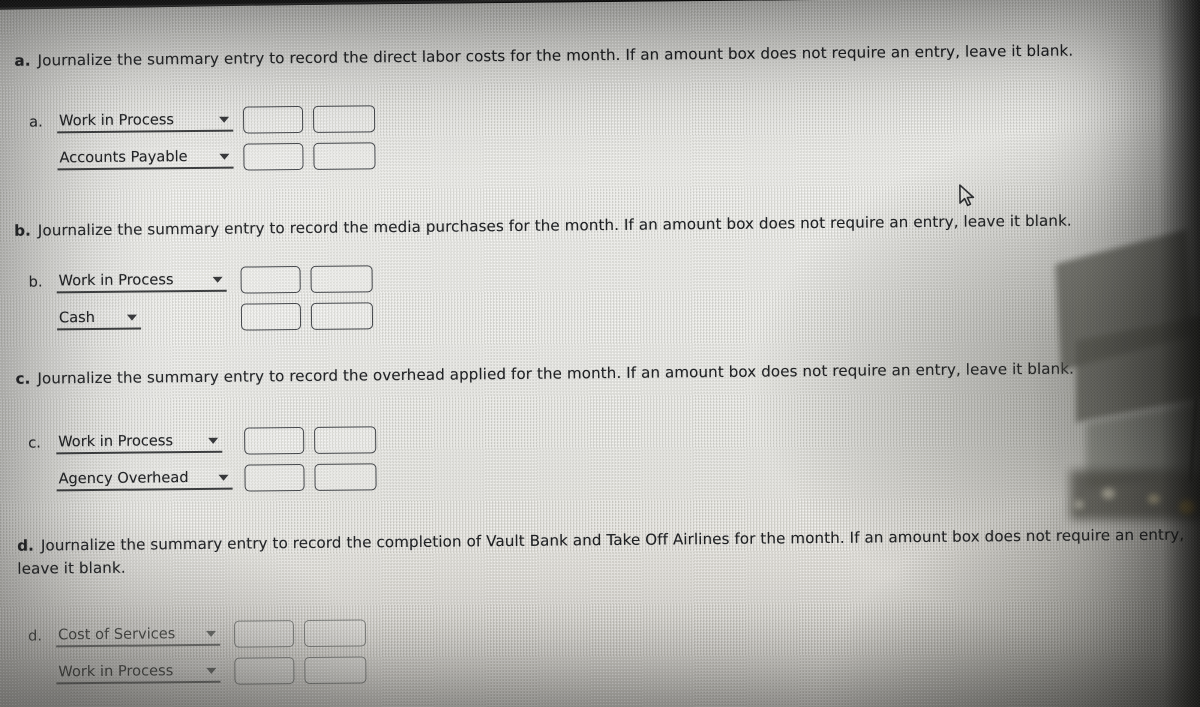  Describe the element at coordinates (36, 122) in the screenshot. I see `entry-a-row-label: a.` at that location.